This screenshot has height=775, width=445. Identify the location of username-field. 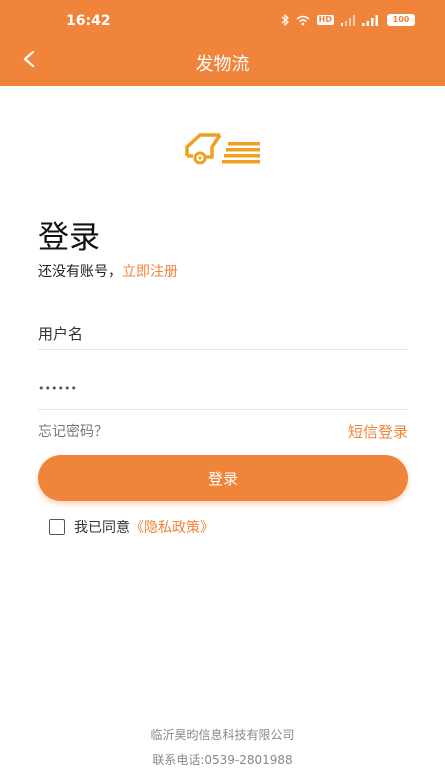
(223, 335).